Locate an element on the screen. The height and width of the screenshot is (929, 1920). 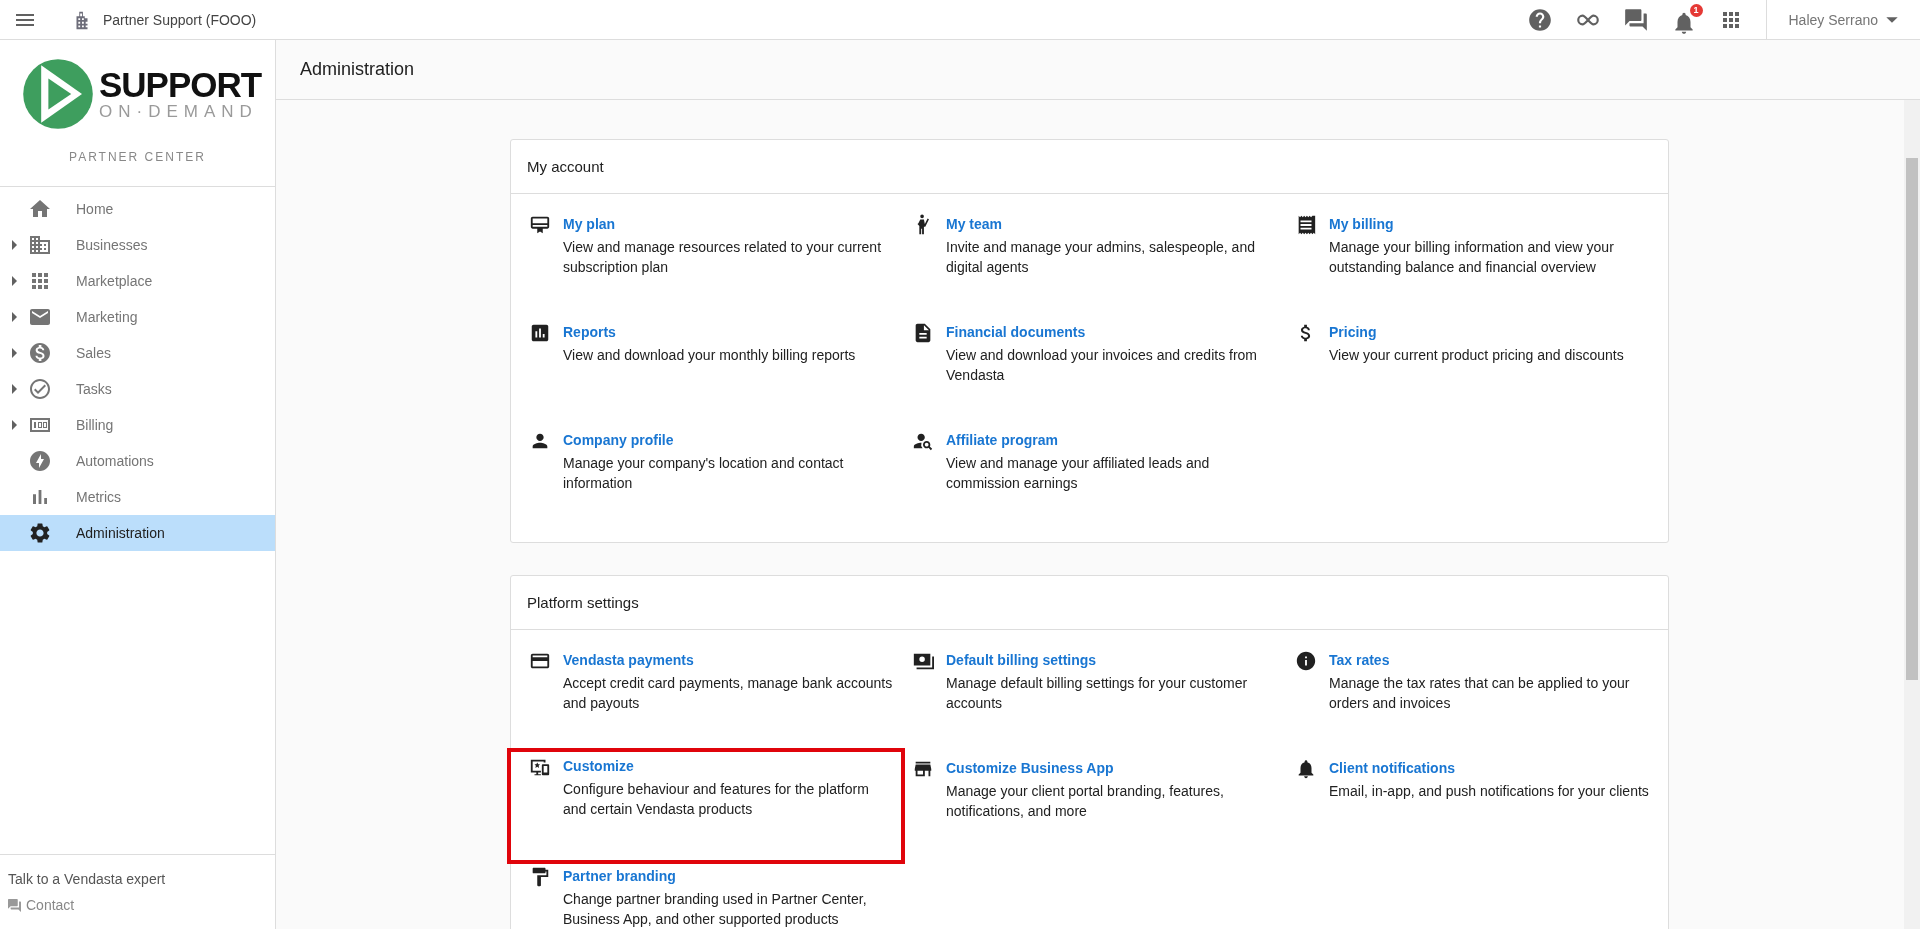
setting-description: Manage your billing information and view your outstanding balance and financial overview is located at coordinates (1472, 257).